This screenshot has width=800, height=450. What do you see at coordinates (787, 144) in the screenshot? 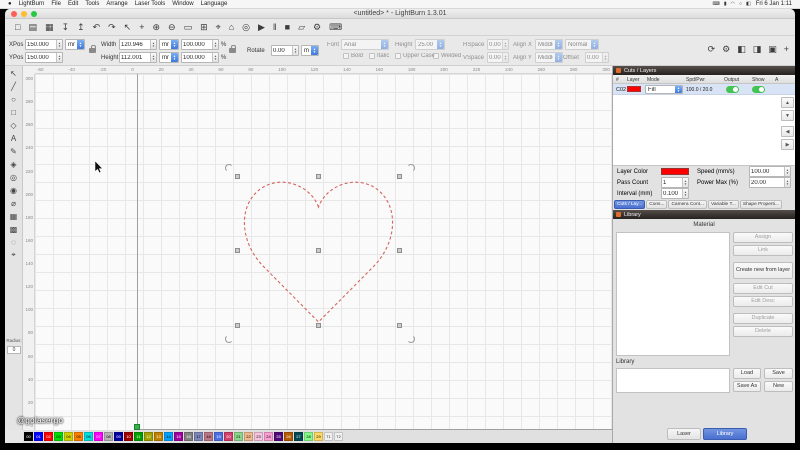
I see `expand-panel-button: ▶` at bounding box center [787, 144].